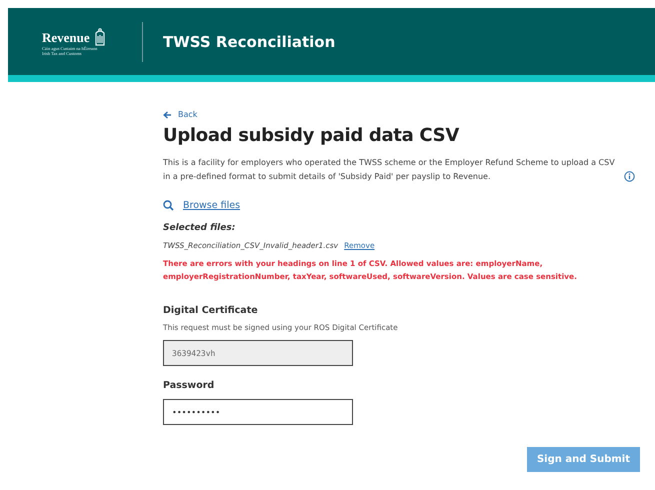 This screenshot has height=490, width=655. Describe the element at coordinates (211, 205) in the screenshot. I see `browse-files-link: Browse files` at that location.